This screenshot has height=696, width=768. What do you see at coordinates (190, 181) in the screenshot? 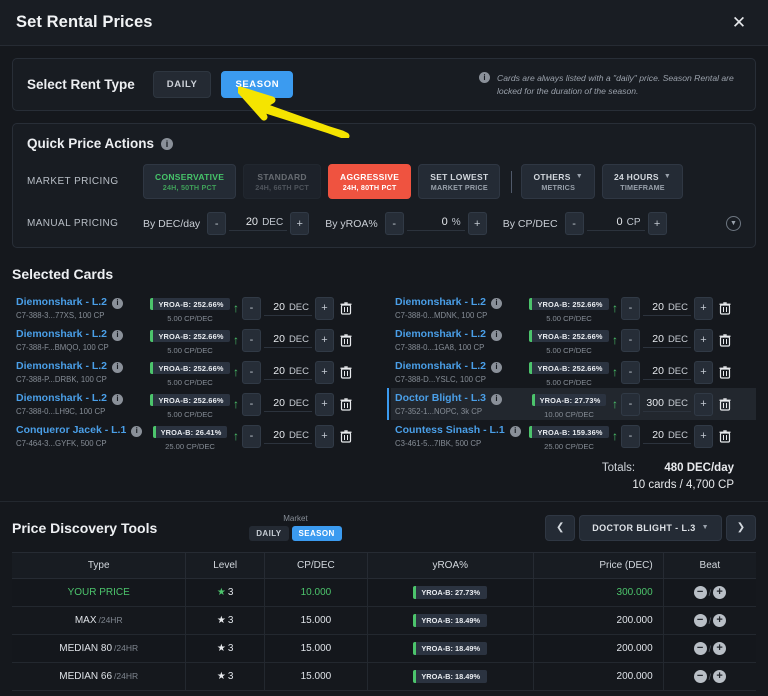
I see `market-pricing-conservative-button: CONSERVATIVE 24H, 50TH PCT` at bounding box center [190, 181].